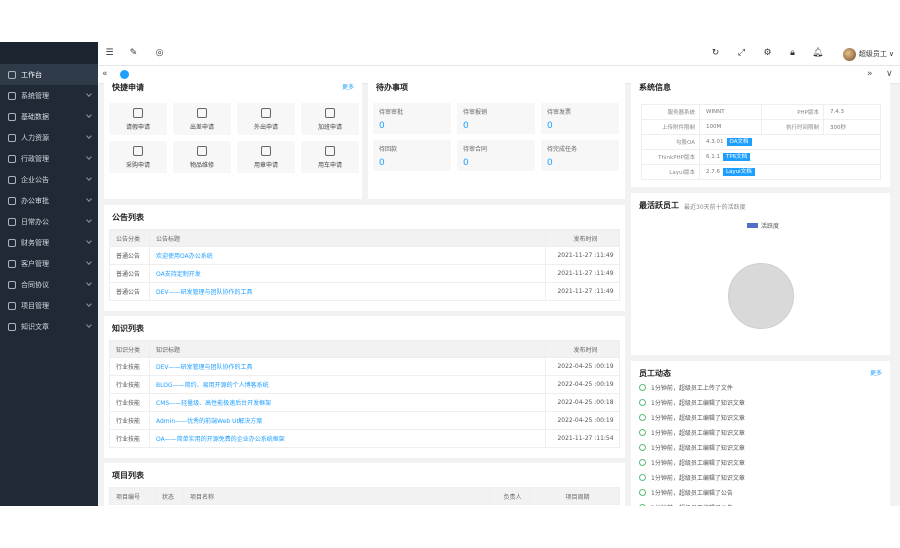 Image resolution: width=900 pixels, height=548 pixels. Describe the element at coordinates (49, 284) in the screenshot. I see `sidebar-item: 合同协议` at that location.